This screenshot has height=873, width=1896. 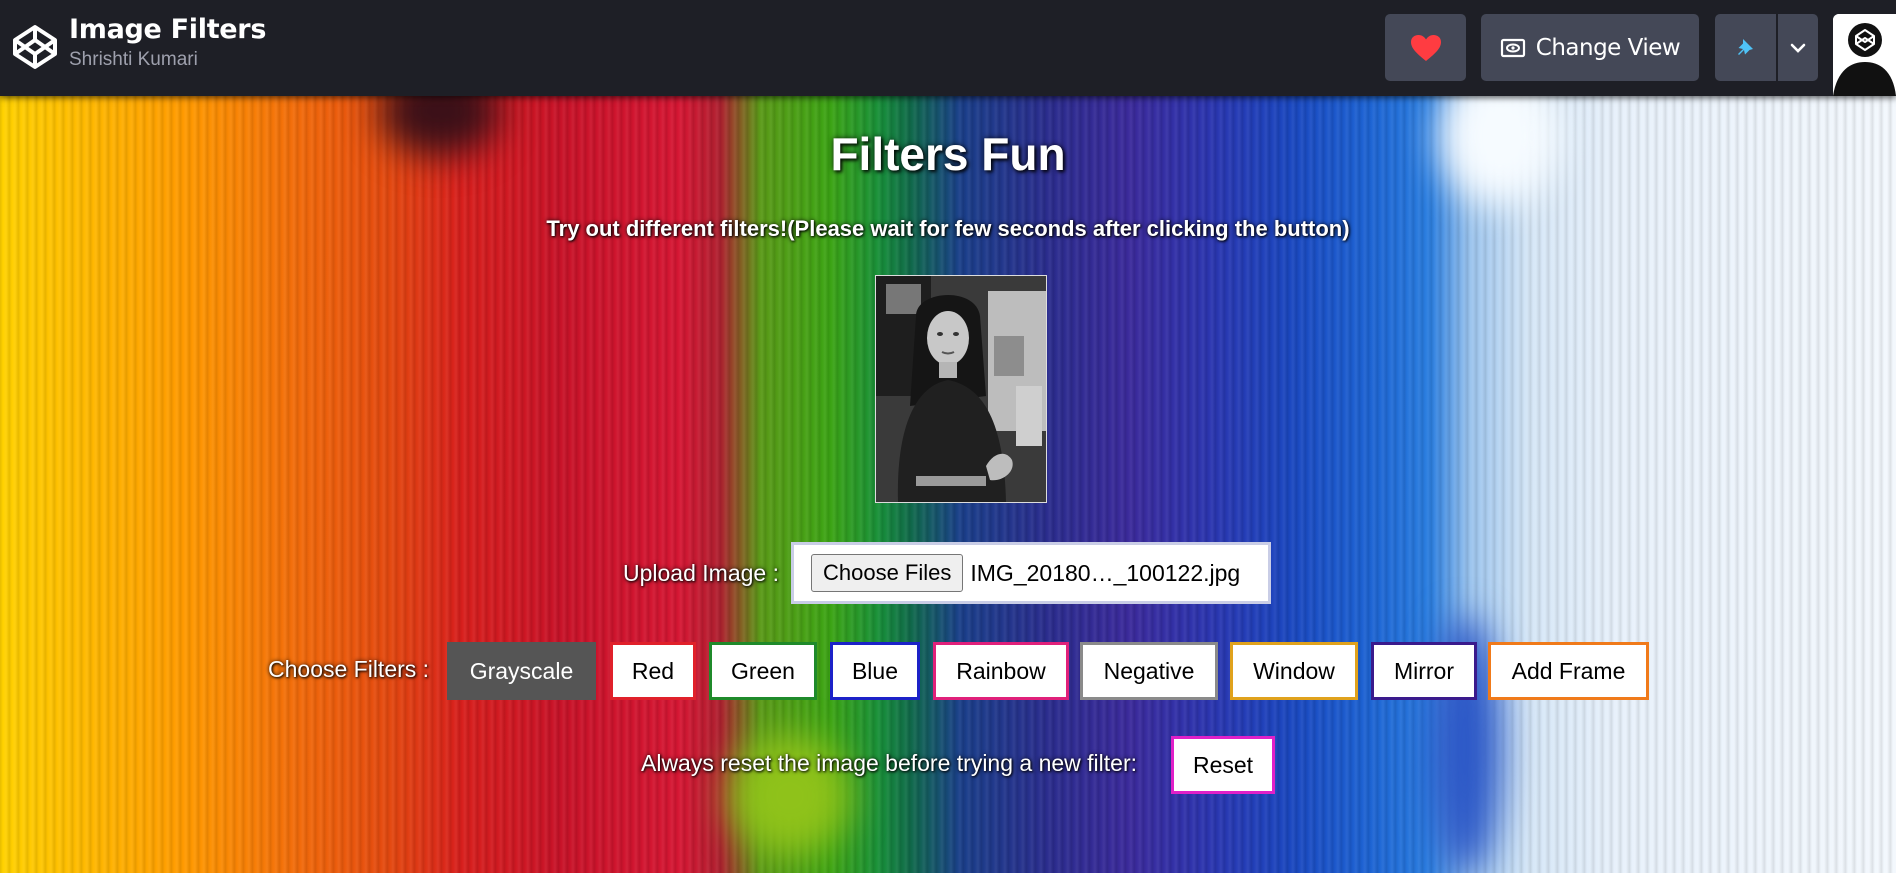 I want to click on upload-label: Upload Image :, so click(x=701, y=572).